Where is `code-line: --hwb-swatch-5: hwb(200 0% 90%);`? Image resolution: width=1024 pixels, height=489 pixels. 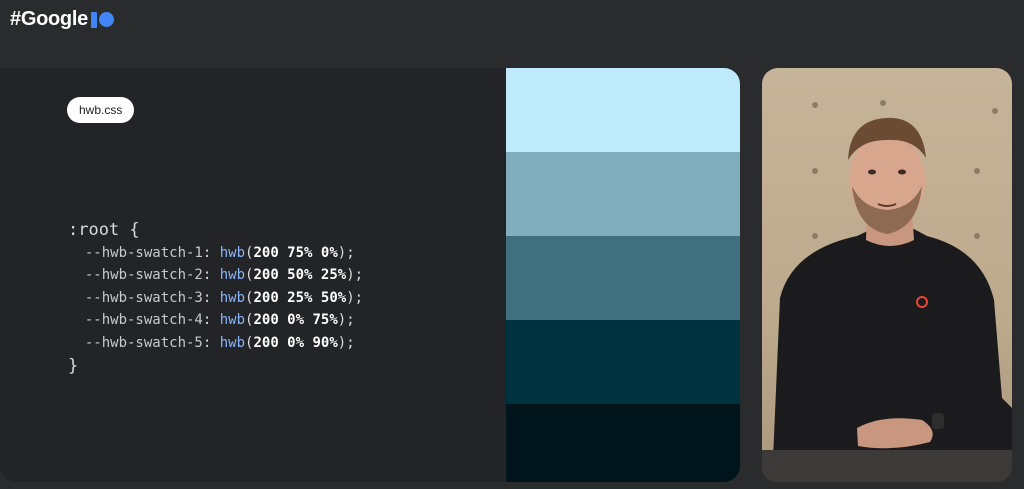 code-line: --hwb-swatch-5: hwb(200 0% 90%); is located at coordinates (219, 342).